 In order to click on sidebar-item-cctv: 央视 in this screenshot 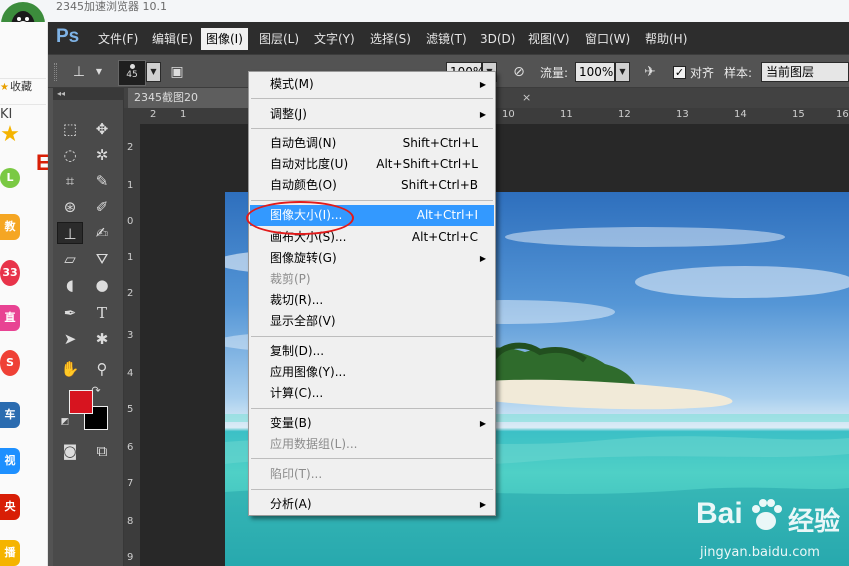, I will do `click(10, 507)`.